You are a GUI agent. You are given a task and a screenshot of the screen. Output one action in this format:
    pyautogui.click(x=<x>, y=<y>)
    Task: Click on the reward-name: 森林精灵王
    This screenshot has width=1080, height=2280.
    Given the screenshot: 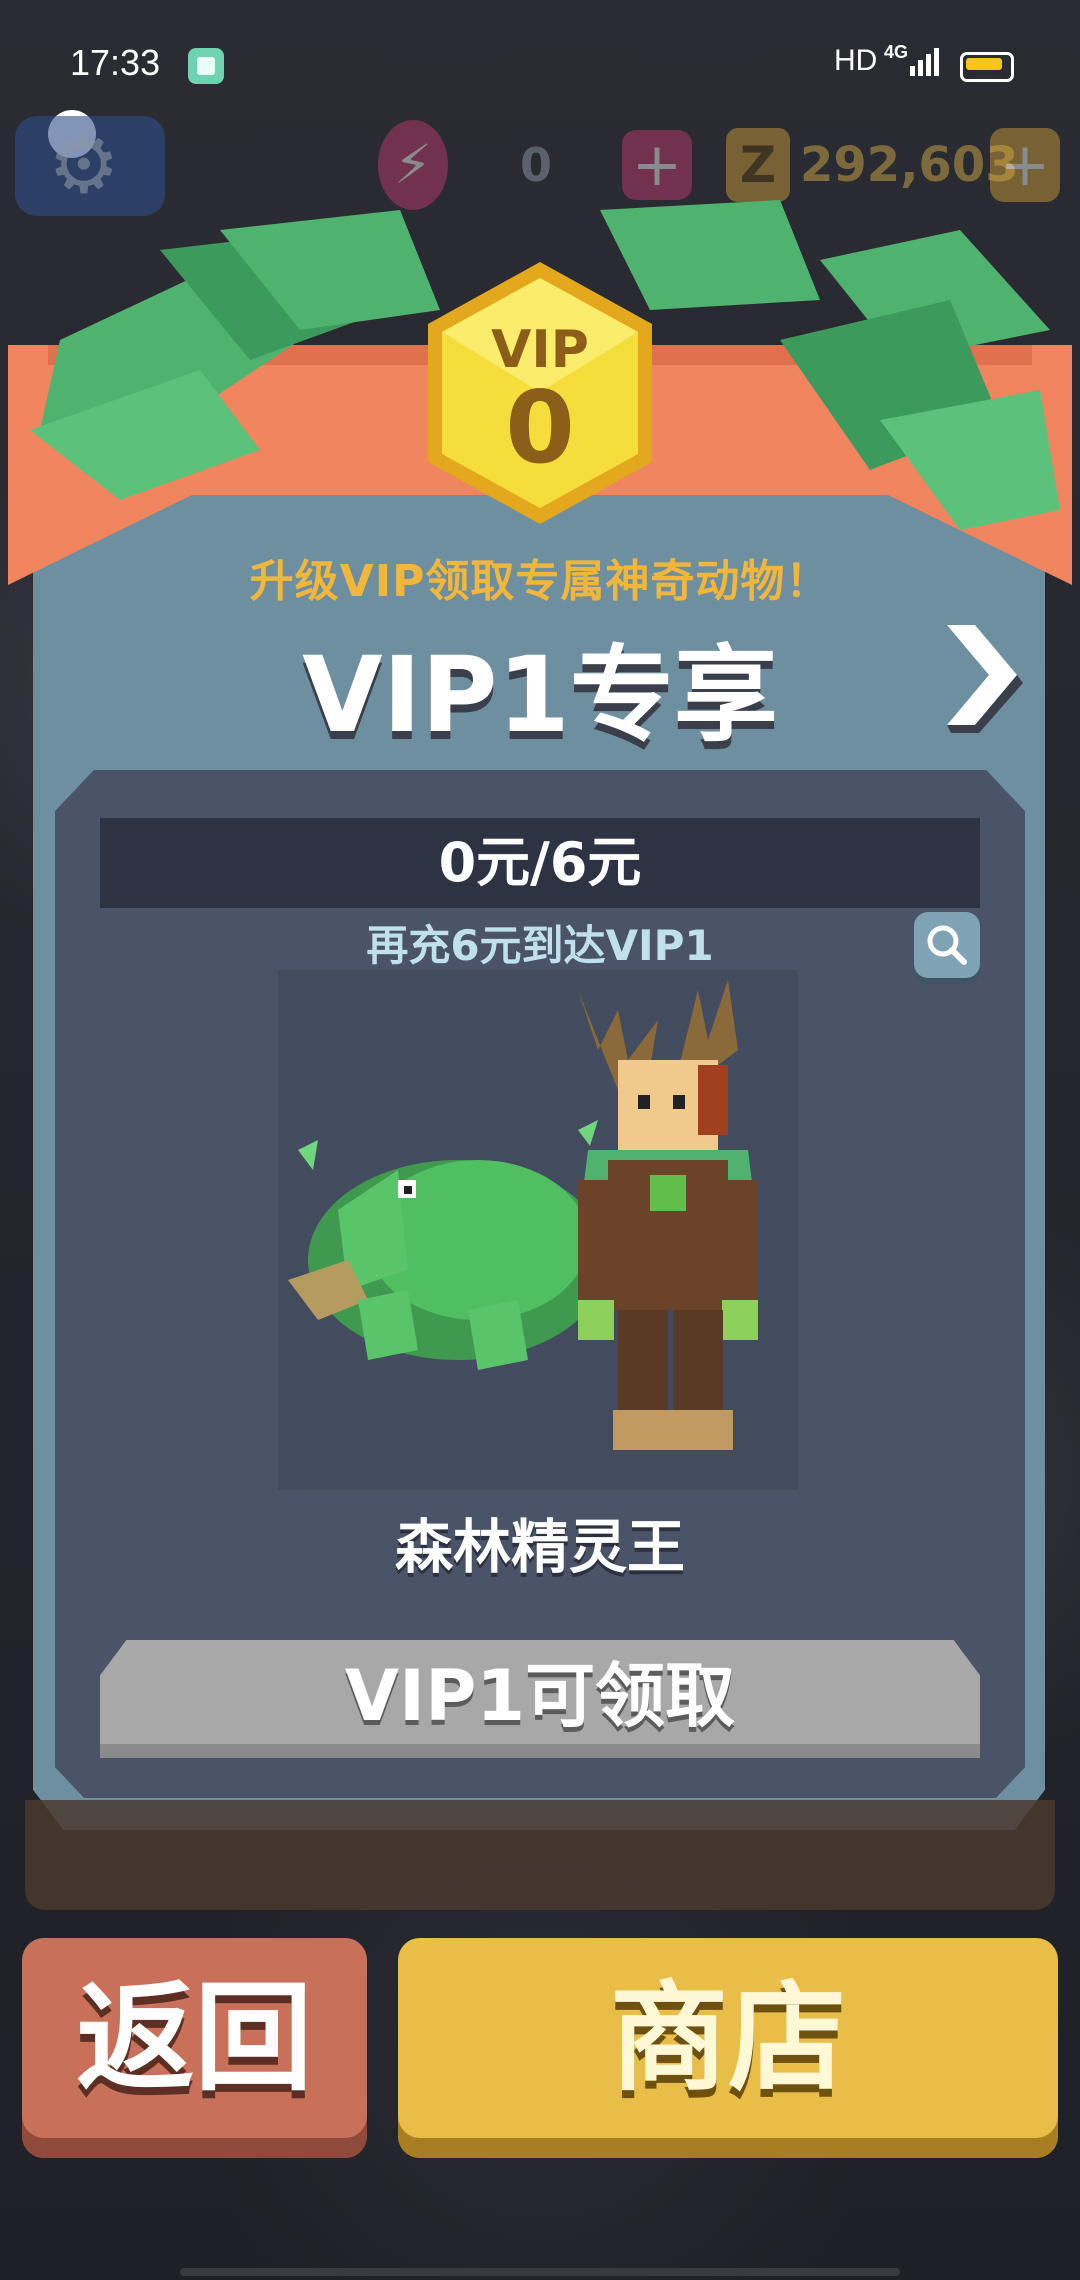 What is the action you would take?
    pyautogui.click(x=539, y=1547)
    